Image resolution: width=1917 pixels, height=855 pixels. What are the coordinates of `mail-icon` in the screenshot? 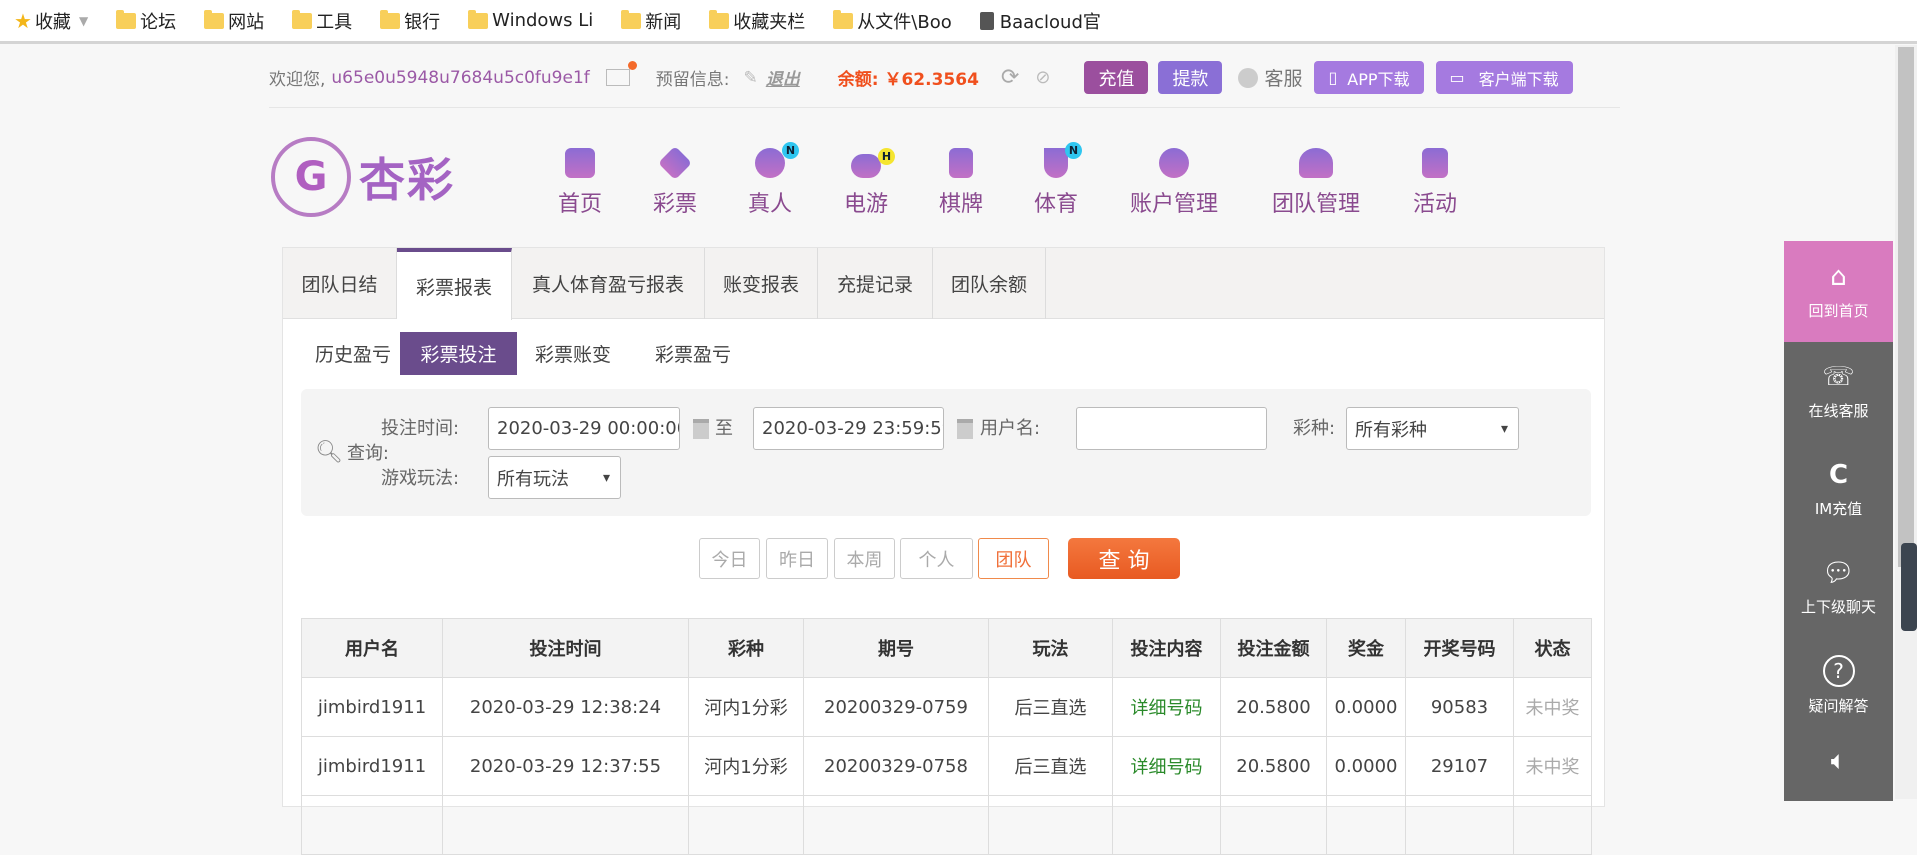 It's located at (621, 73).